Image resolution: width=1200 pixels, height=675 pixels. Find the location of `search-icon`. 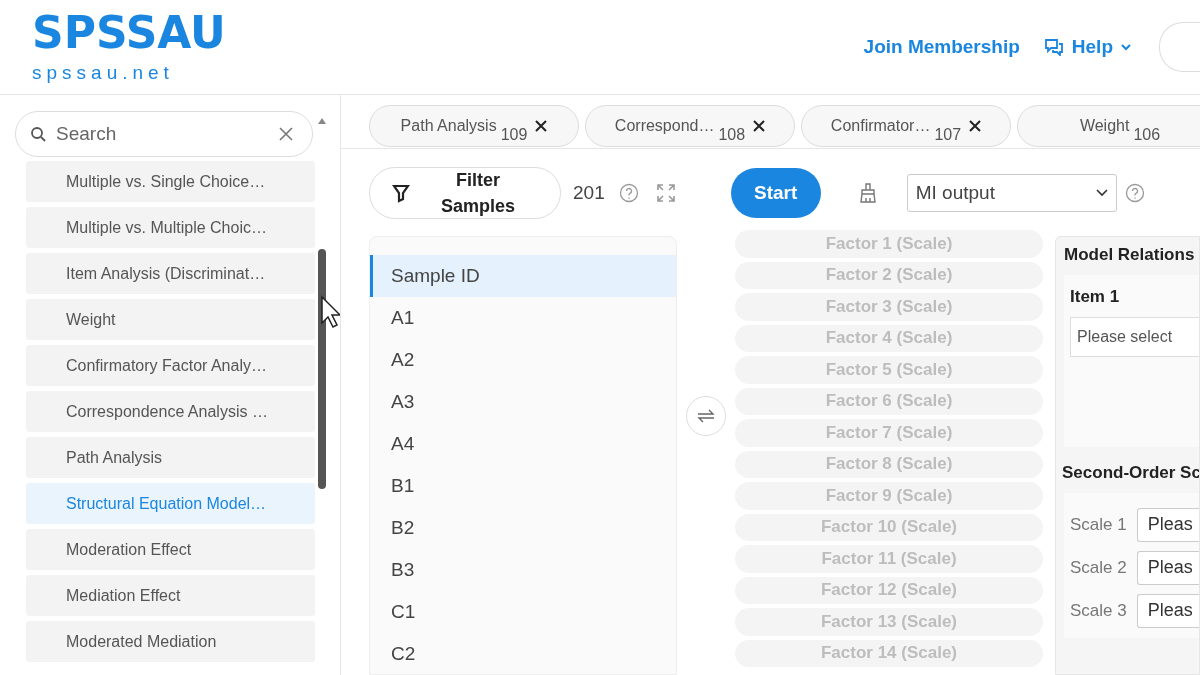

search-icon is located at coordinates (38, 134).